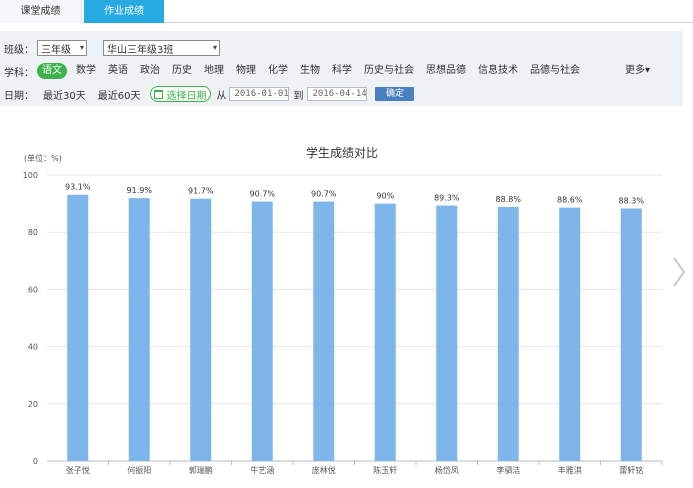 Image resolution: width=693 pixels, height=488 pixels. I want to click on class-select-value: 华山三年级3班, so click(140, 50).